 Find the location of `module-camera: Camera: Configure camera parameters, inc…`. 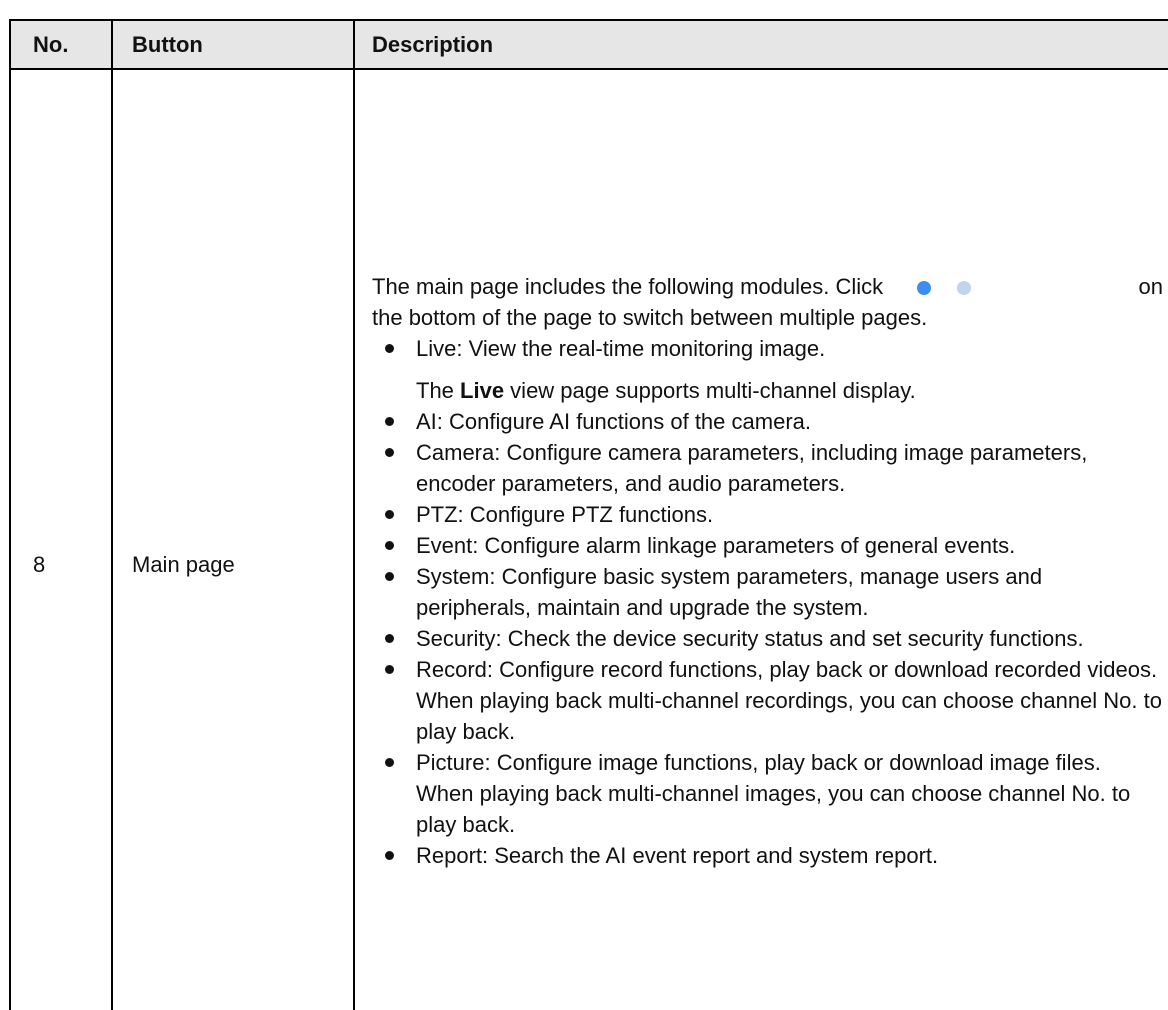

module-camera: Camera: Configure camera parameters, inc… is located at coordinates (752, 468).